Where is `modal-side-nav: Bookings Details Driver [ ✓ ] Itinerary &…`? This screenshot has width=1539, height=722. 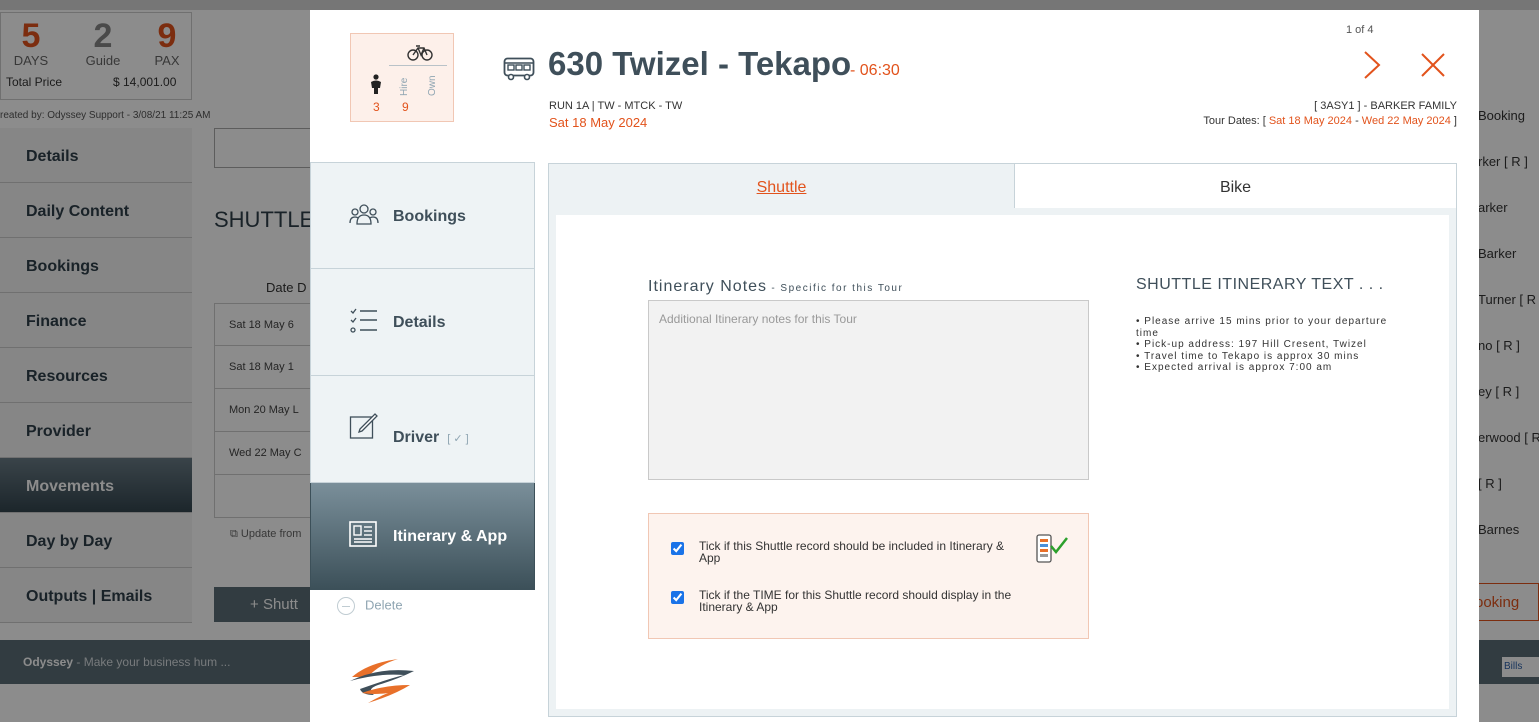 modal-side-nav: Bookings Details Driver [ ✓ ] Itinerary &… is located at coordinates (422, 376).